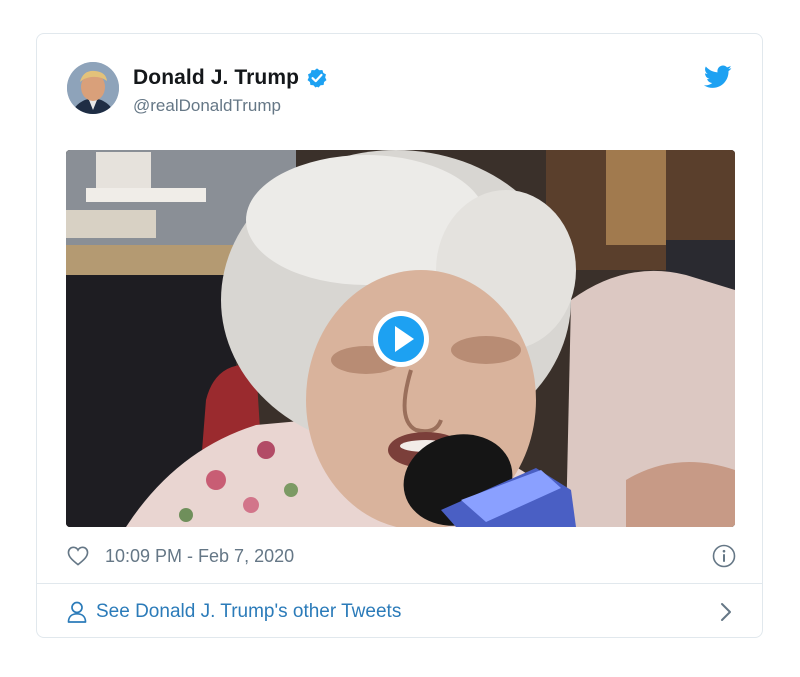  What do you see at coordinates (199, 556) in the screenshot?
I see `tweet-timestamp: 10:09 PM - Feb 7, 2020` at bounding box center [199, 556].